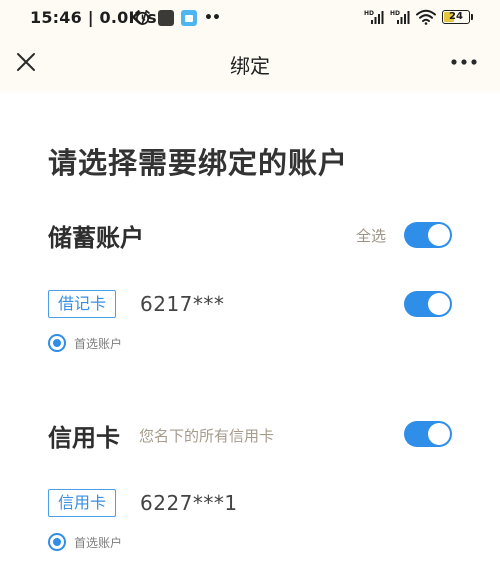 The image size is (500, 575). I want to click on signal-hd-icon-2: HD, so click(400, 17).